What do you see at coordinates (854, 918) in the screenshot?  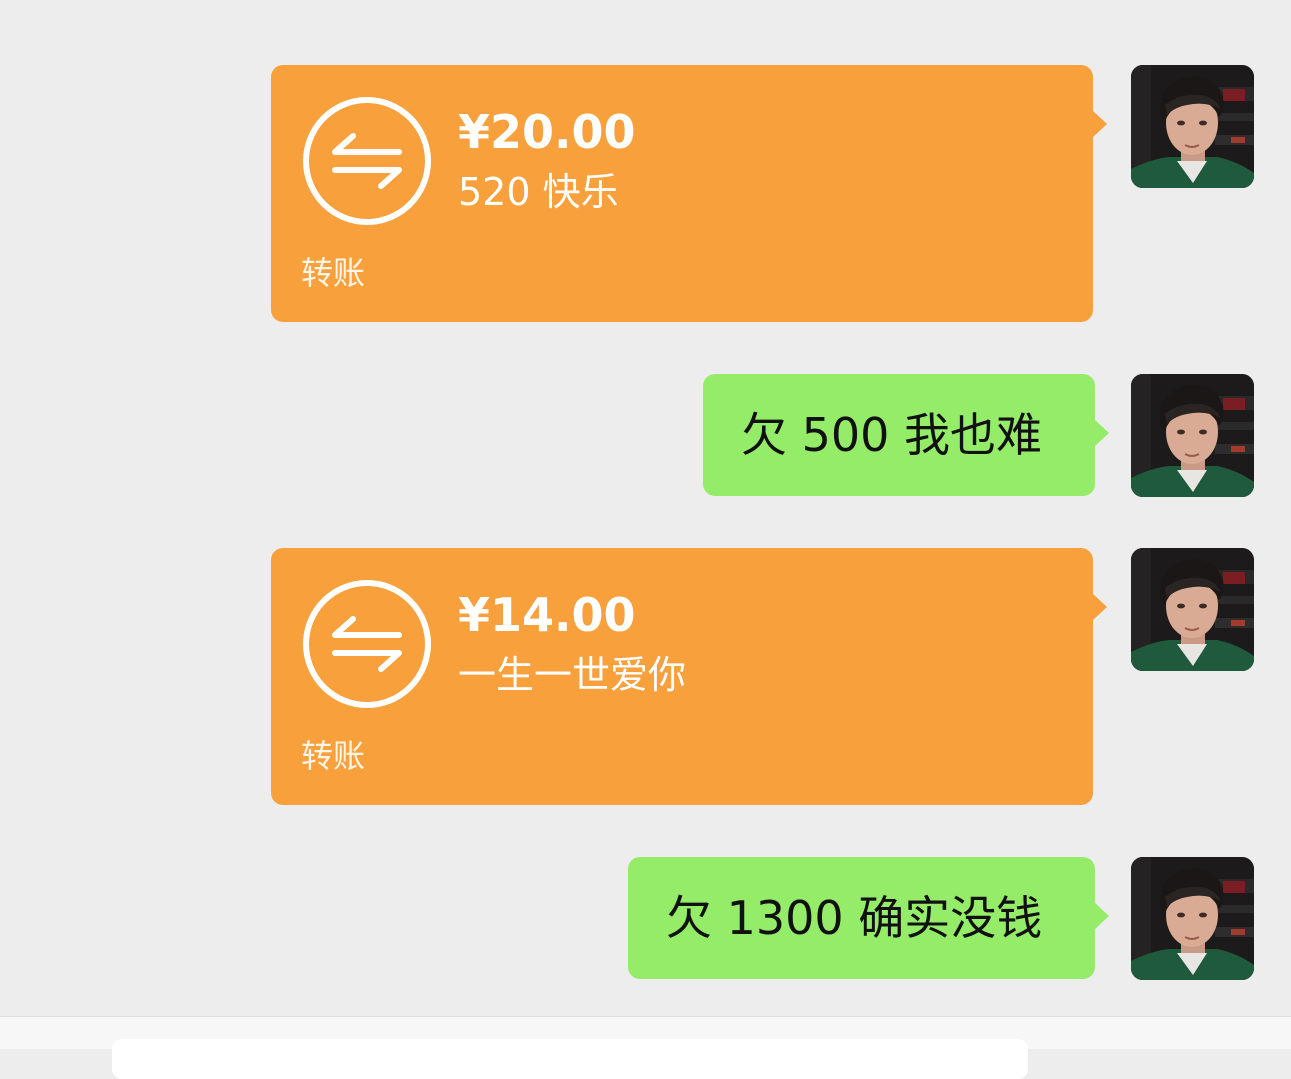 I see `message-text: 欠 1300 确实没钱` at bounding box center [854, 918].